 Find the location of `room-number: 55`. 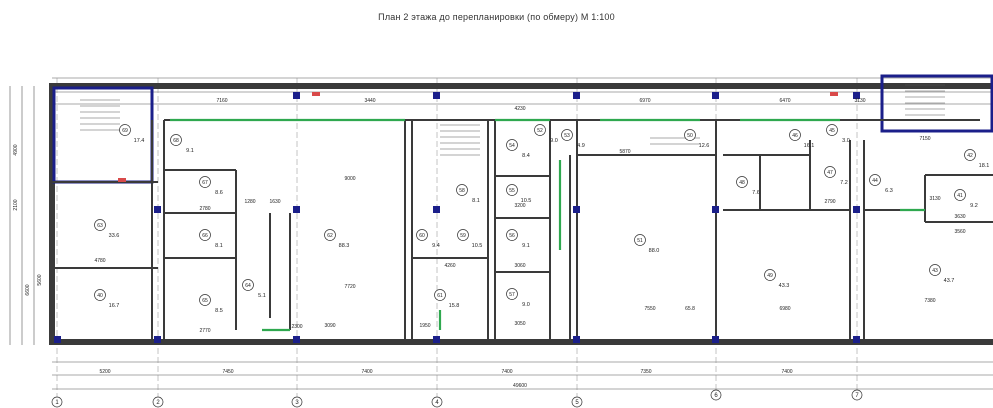

room-number: 55 is located at coordinates (512, 191).